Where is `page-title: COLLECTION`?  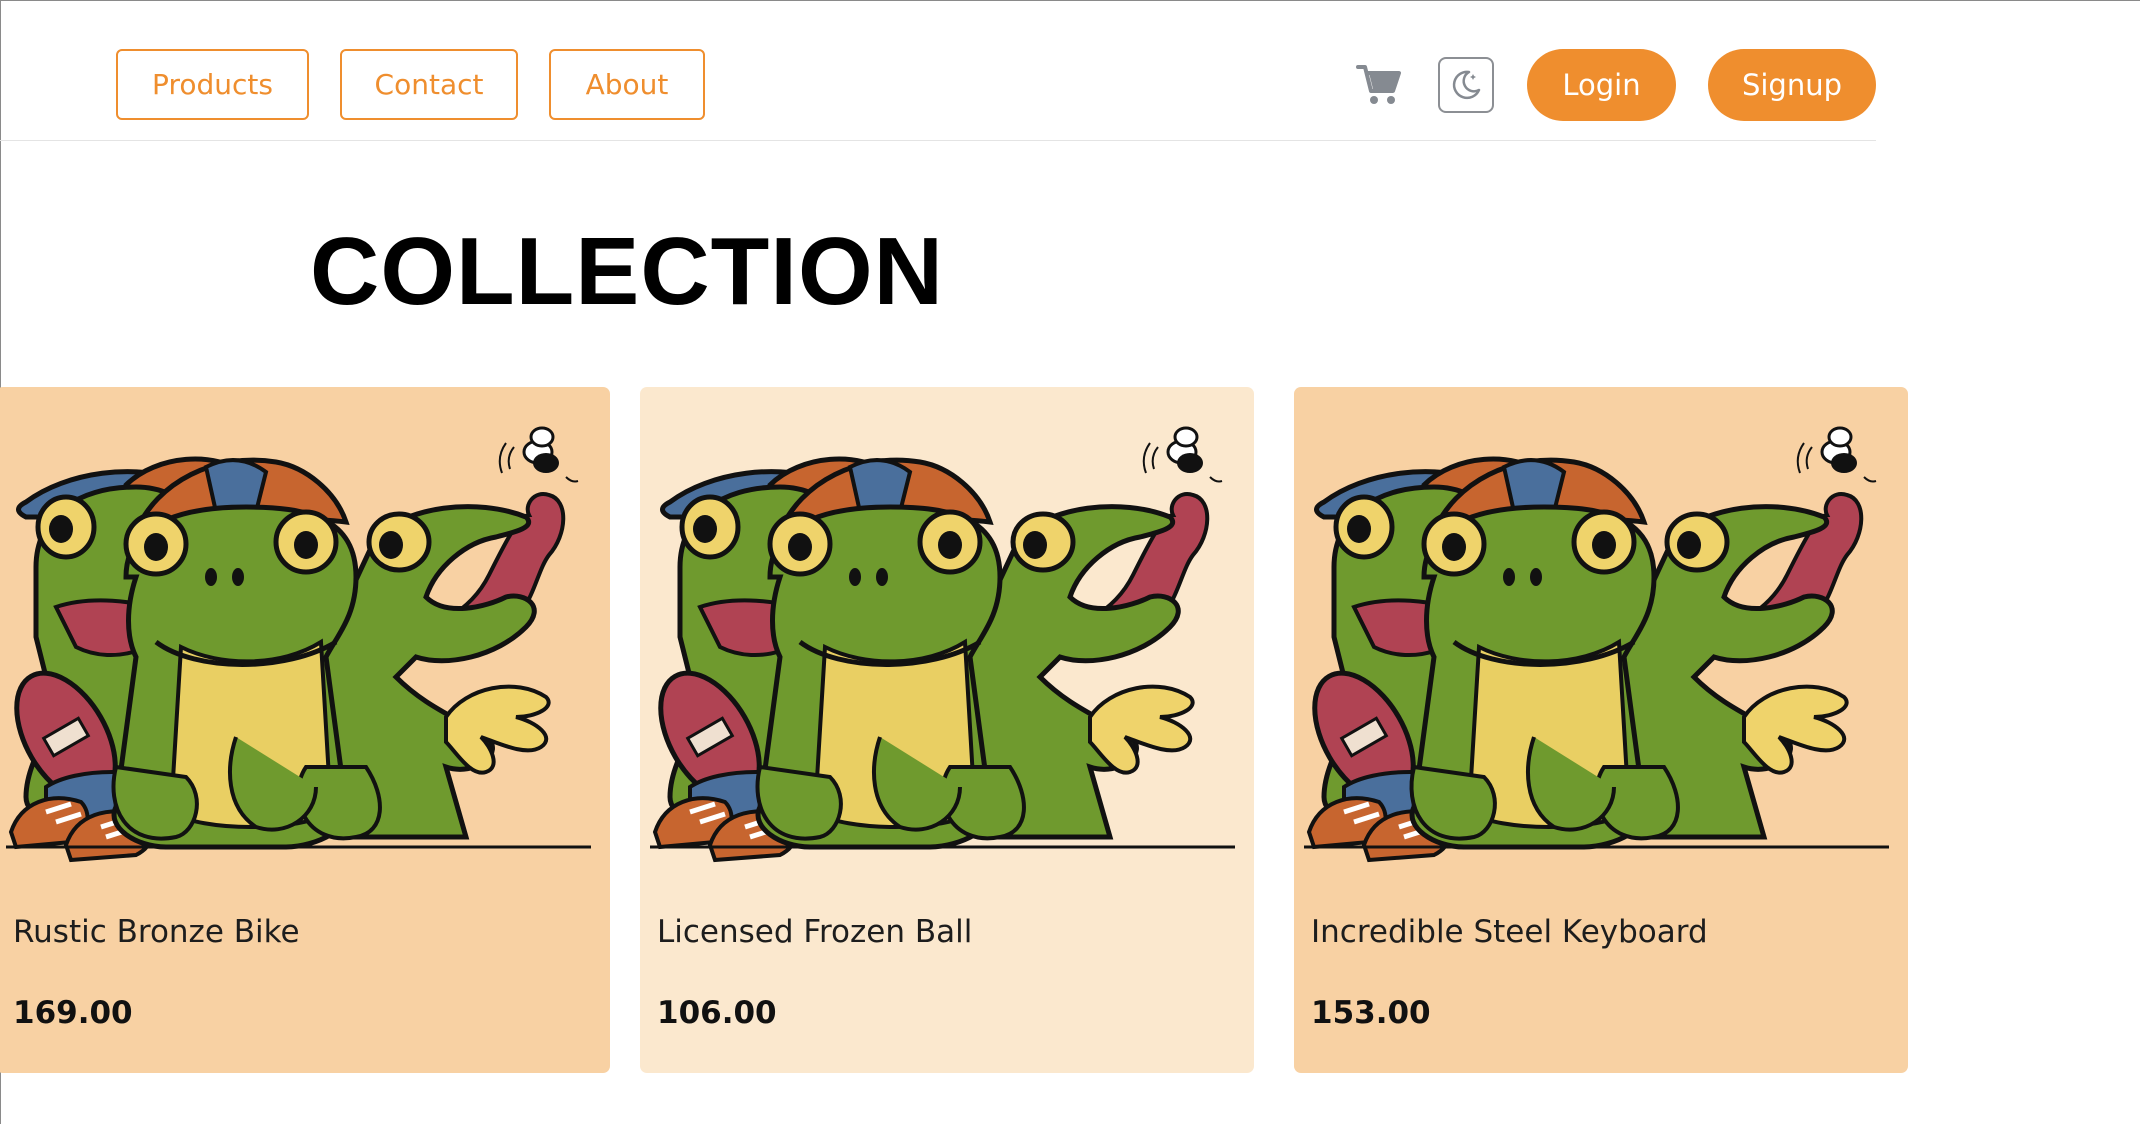 page-title: COLLECTION is located at coordinates (627, 271).